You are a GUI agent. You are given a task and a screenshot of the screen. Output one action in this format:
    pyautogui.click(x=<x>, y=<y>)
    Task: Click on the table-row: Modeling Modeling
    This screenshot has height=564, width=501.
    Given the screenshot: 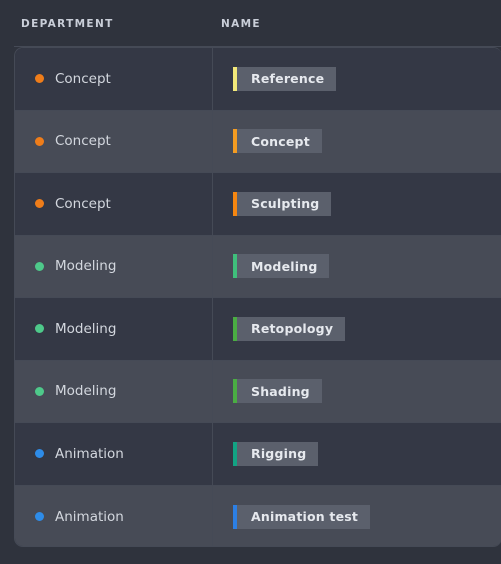 What is the action you would take?
    pyautogui.click(x=258, y=266)
    